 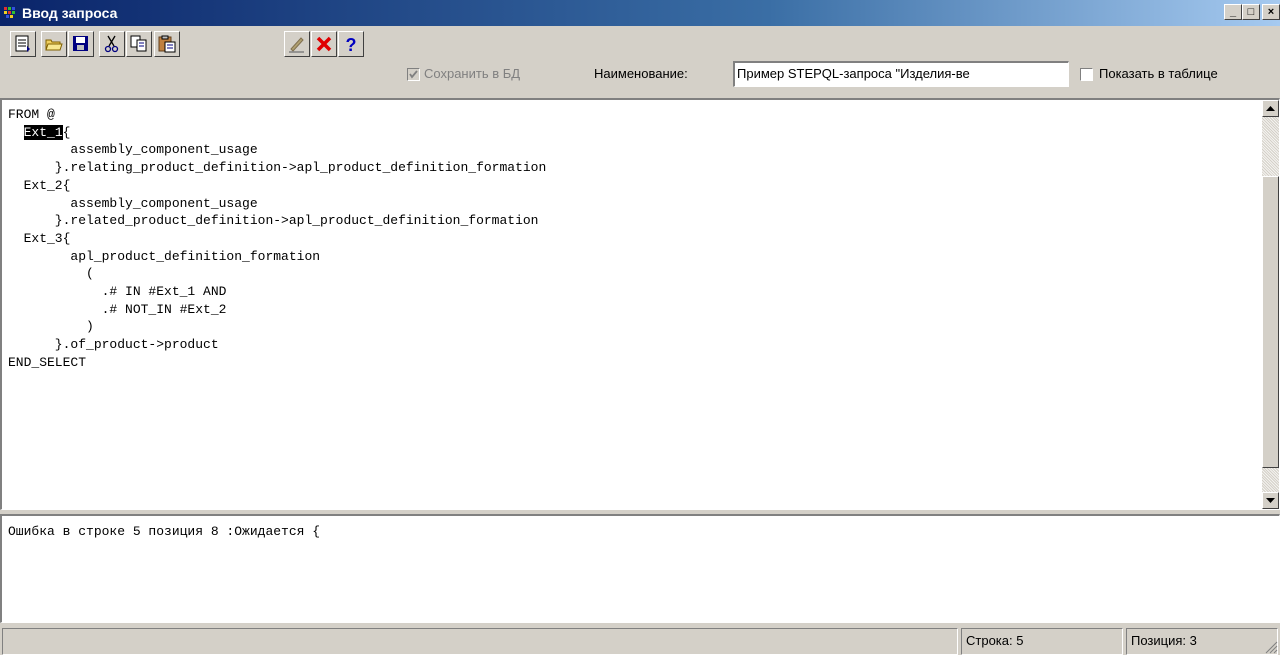 I want to click on scroll-up-button, so click(x=1270, y=108).